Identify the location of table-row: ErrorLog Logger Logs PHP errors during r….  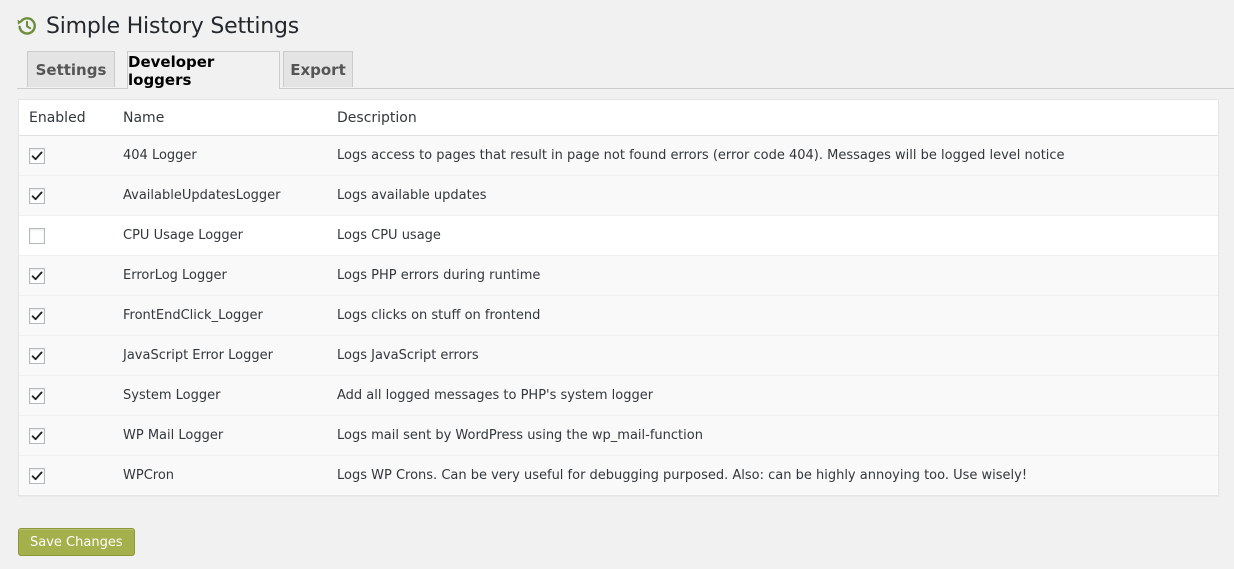
(618, 275).